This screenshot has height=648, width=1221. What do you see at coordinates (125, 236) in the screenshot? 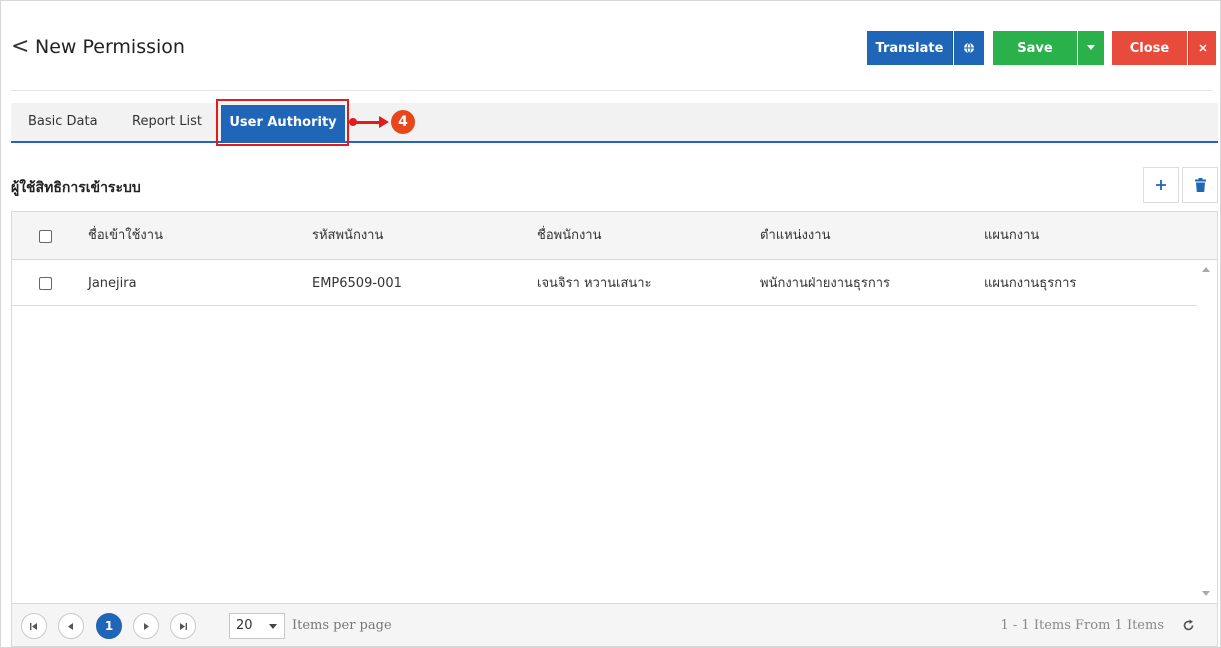
I see `column-header-username: ชื่อเข้าใช้งาน` at bounding box center [125, 236].